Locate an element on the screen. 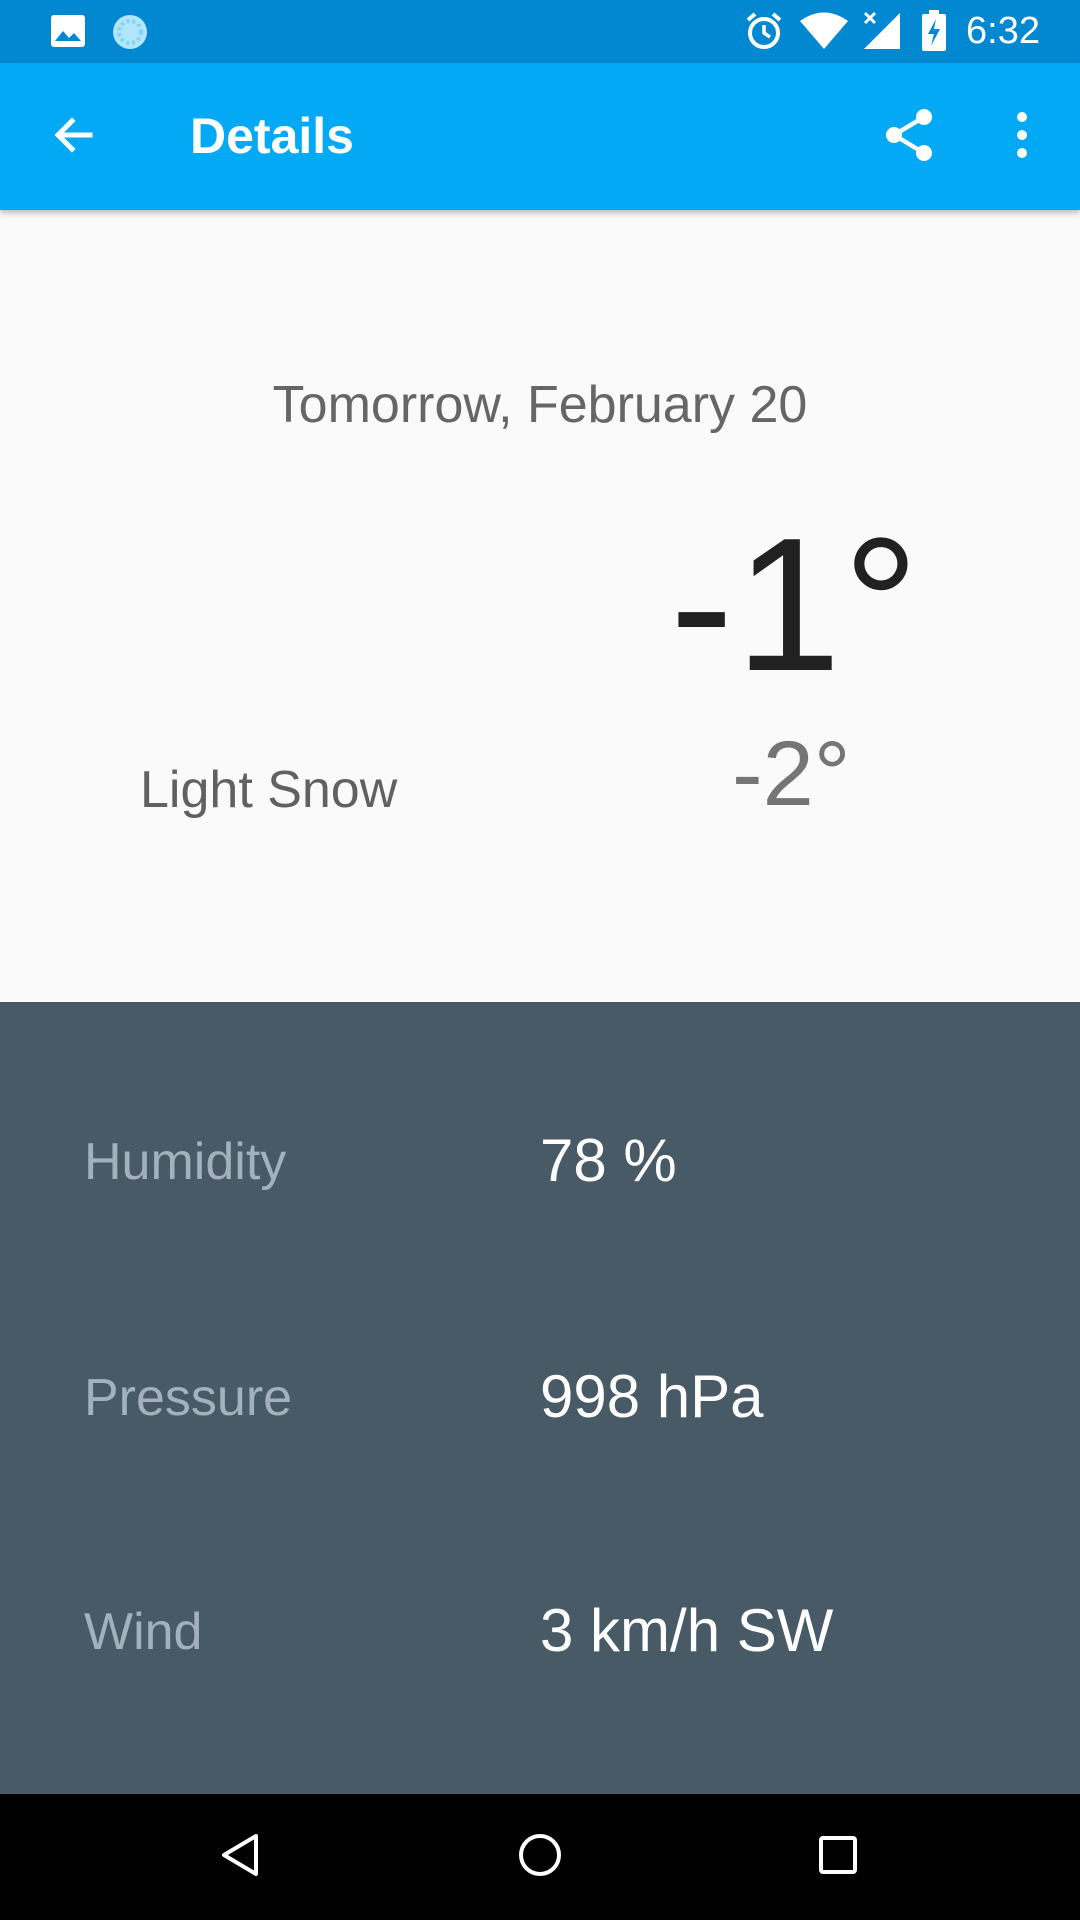 This screenshot has width=1080, height=1920. wind-label: Wind is located at coordinates (143, 1632).